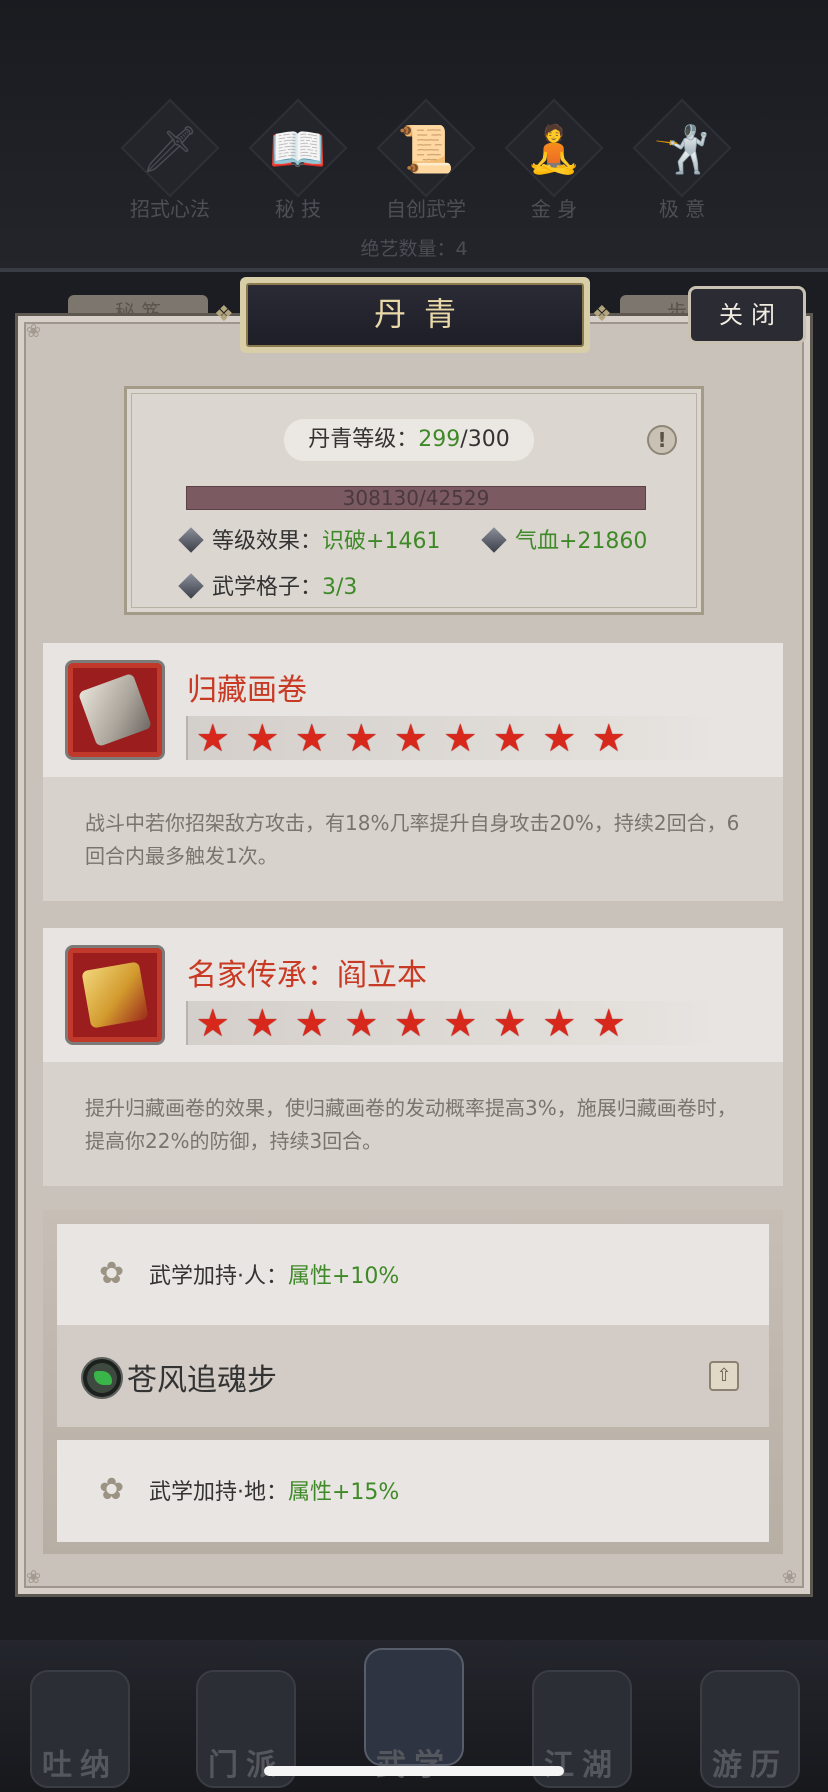  What do you see at coordinates (298, 209) in the screenshot?
I see `category-label: 秘 技` at bounding box center [298, 209].